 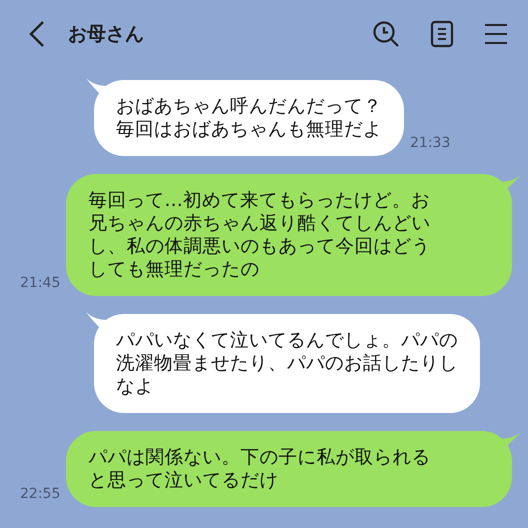 I want to click on message-text: おばあちゃん呼んだんだって？ 毎回はおばあちゃんも無理だよ, so click(x=249, y=118).